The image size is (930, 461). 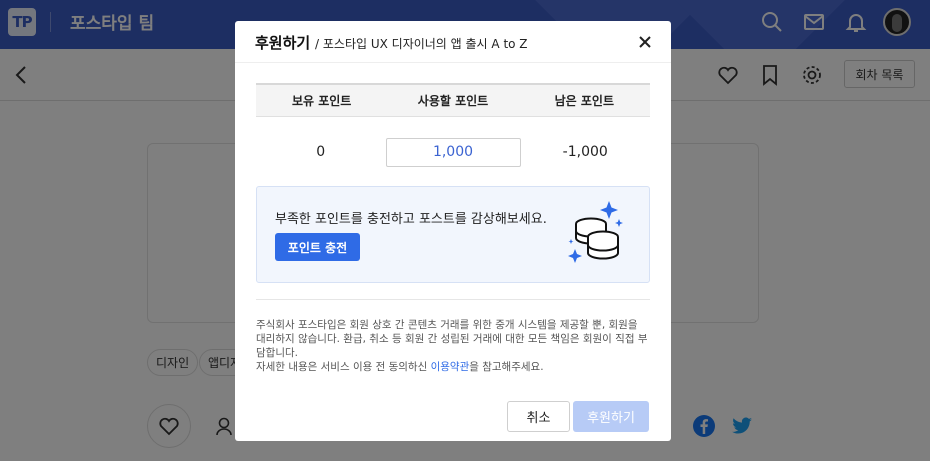 I want to click on points-table-header: 보유 포인트 사용할 포인트 남은 포인트, so click(x=453, y=100).